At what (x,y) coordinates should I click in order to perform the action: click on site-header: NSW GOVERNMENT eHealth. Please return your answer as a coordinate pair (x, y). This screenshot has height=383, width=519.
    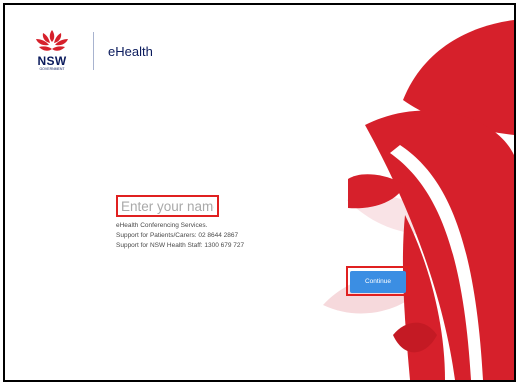
    Looking at the image, I should click on (91, 51).